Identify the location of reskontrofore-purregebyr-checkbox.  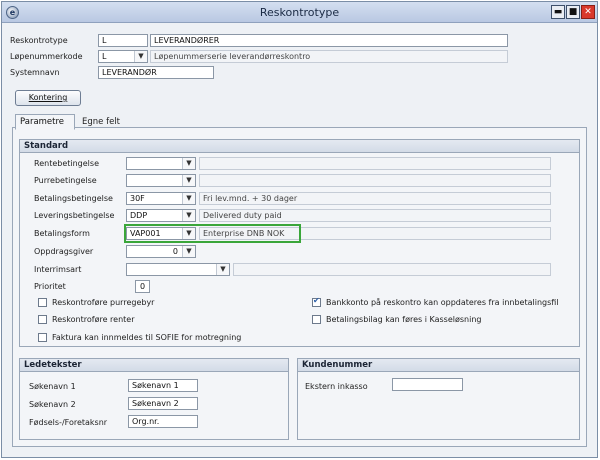
(42, 302).